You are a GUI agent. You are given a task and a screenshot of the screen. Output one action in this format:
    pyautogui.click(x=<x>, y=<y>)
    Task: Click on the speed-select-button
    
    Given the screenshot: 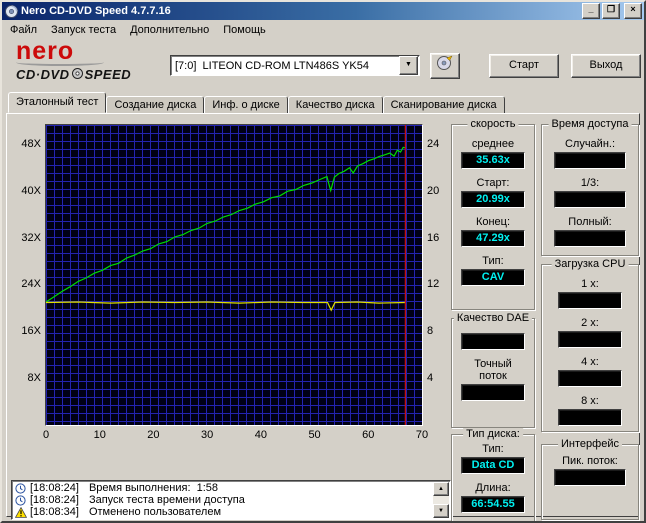 What is the action you would take?
    pyautogui.click(x=445, y=66)
    